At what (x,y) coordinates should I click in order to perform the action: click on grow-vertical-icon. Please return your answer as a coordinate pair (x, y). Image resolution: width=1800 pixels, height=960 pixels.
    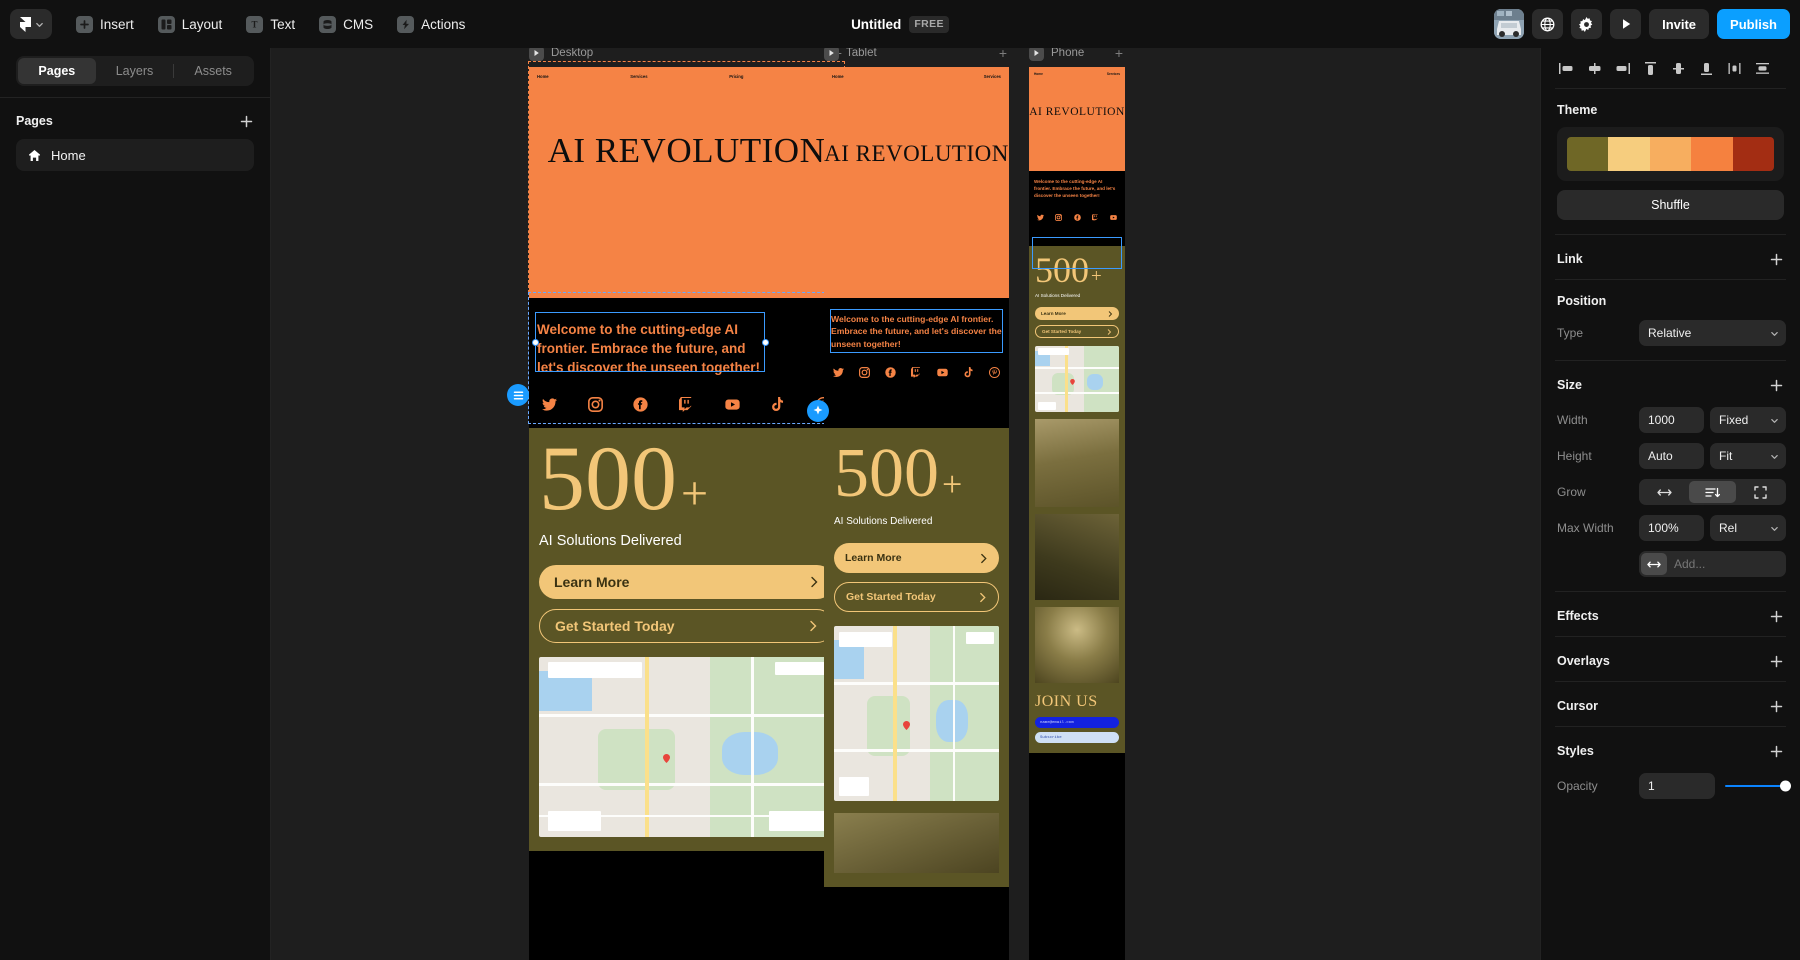
    Looking at the image, I should click on (1712, 492).